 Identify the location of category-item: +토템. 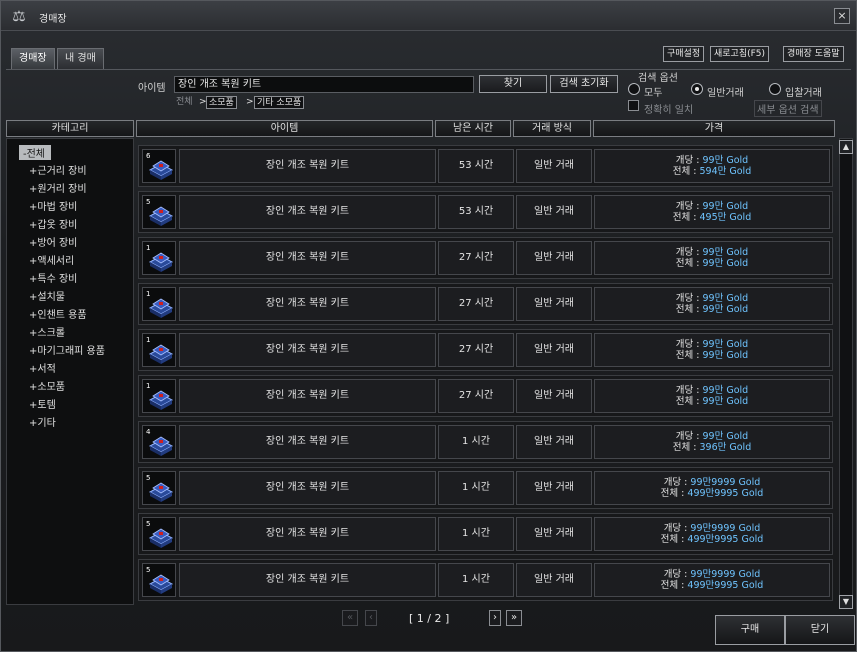
(42, 403).